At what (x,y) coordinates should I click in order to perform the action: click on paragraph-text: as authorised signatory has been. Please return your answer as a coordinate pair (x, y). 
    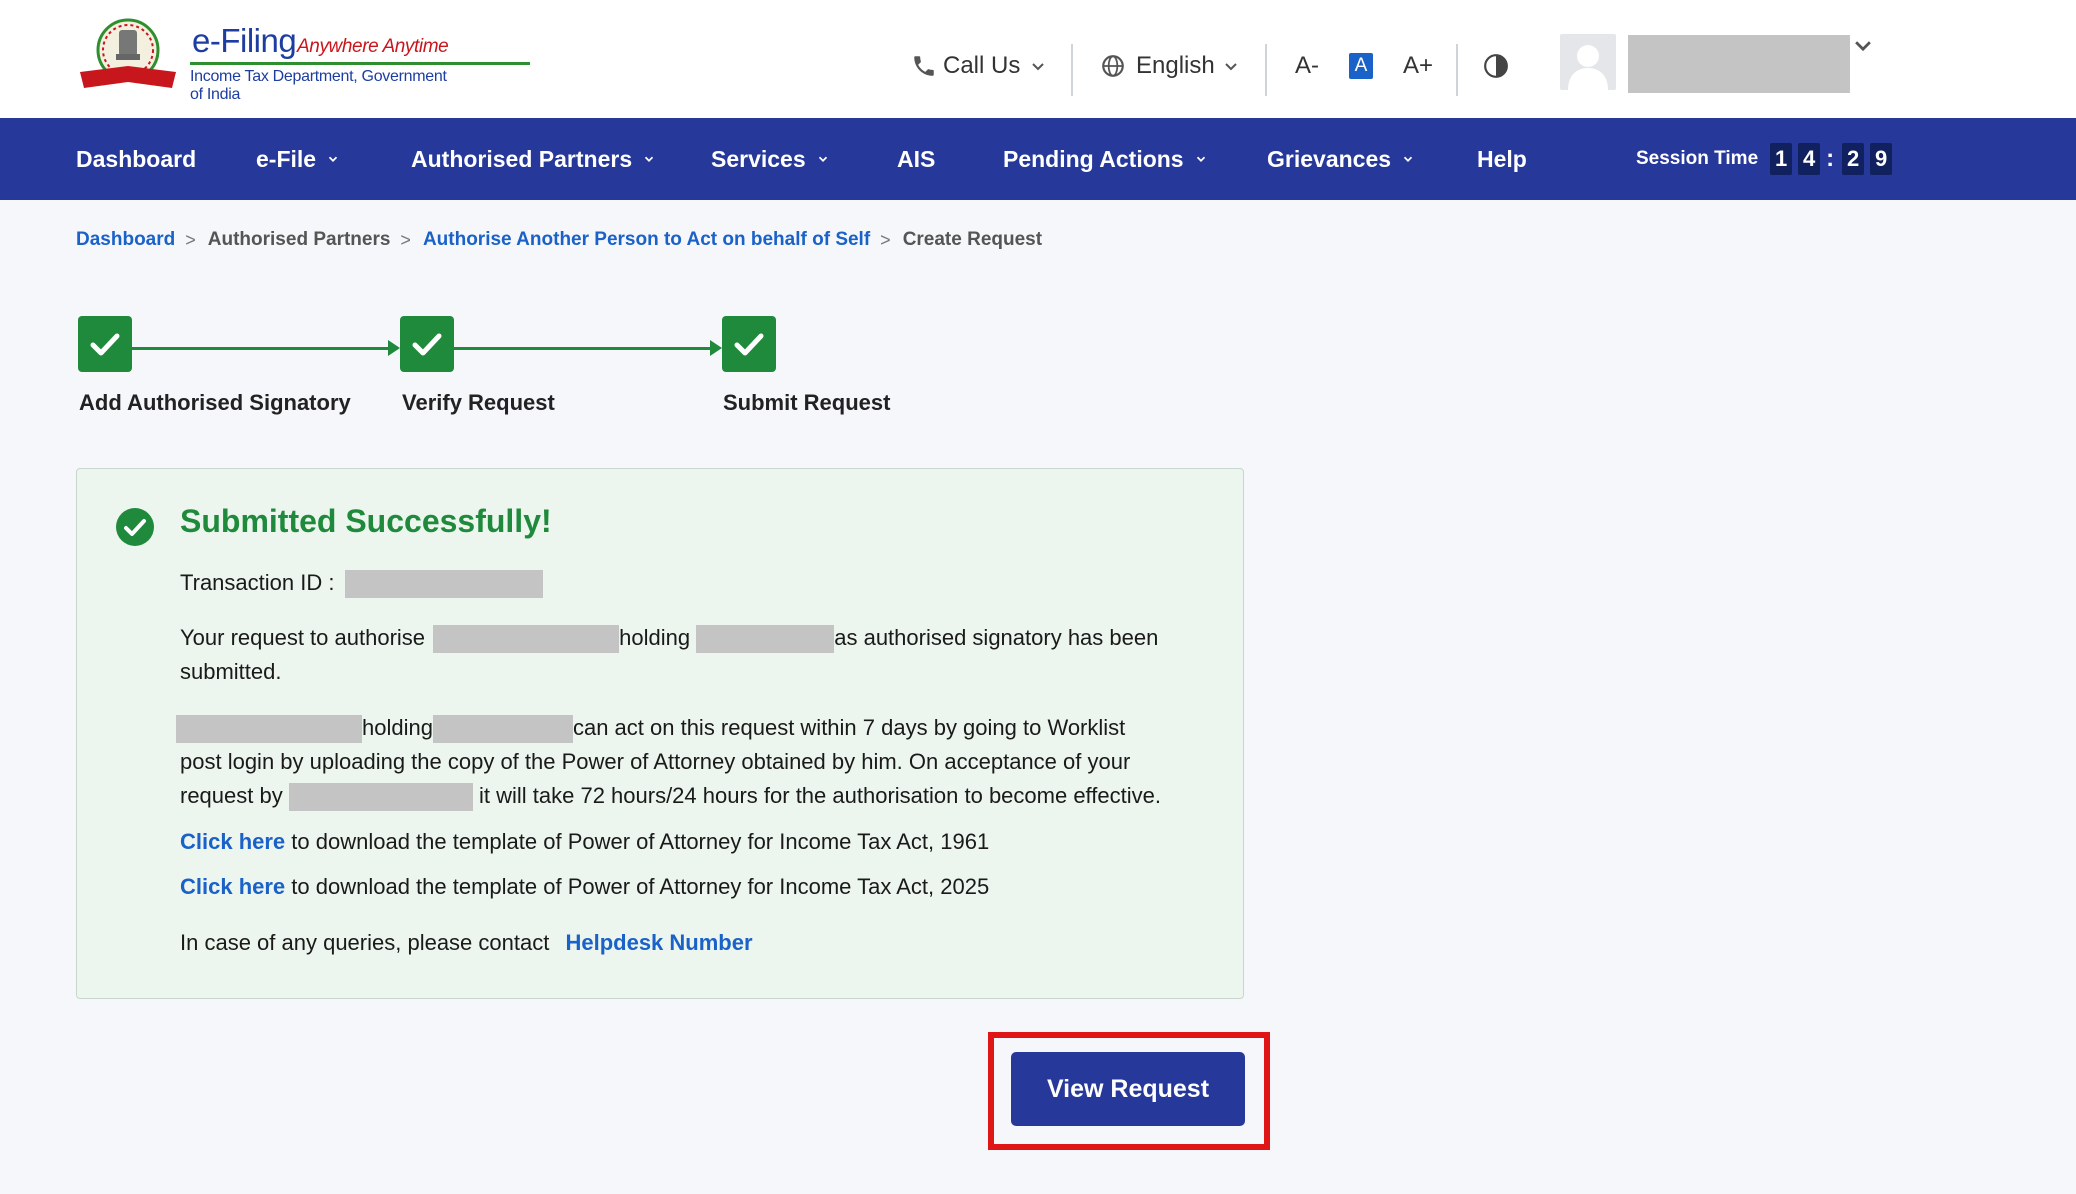
    Looking at the image, I should click on (996, 637).